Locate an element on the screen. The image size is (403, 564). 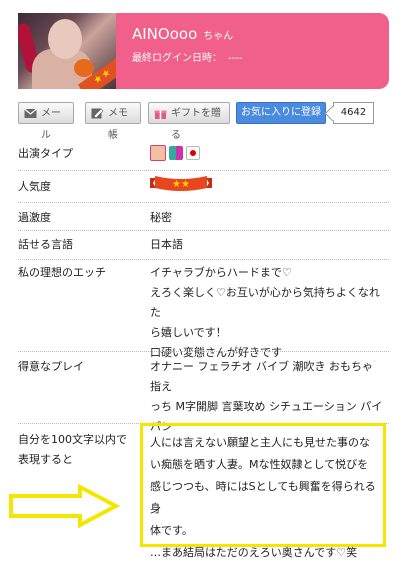
japan-flag-icon is located at coordinates (193, 153).